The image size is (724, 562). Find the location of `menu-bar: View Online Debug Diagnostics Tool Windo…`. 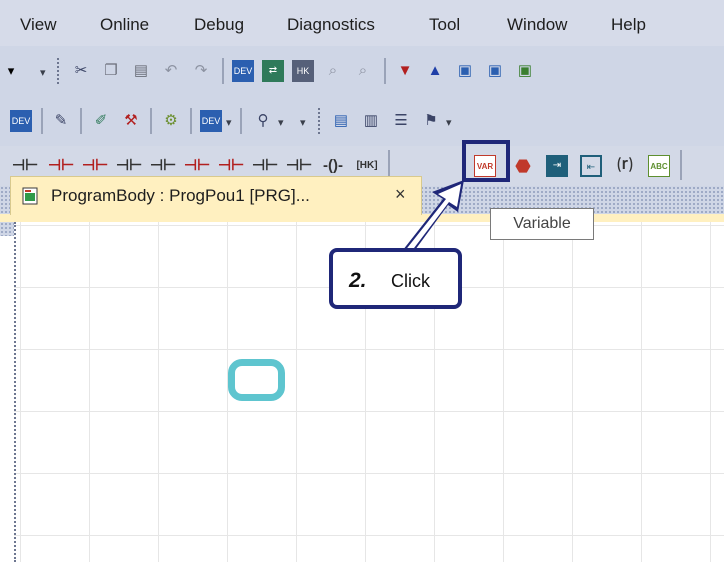

menu-bar: View Online Debug Diagnostics Tool Windo… is located at coordinates (362, 23).